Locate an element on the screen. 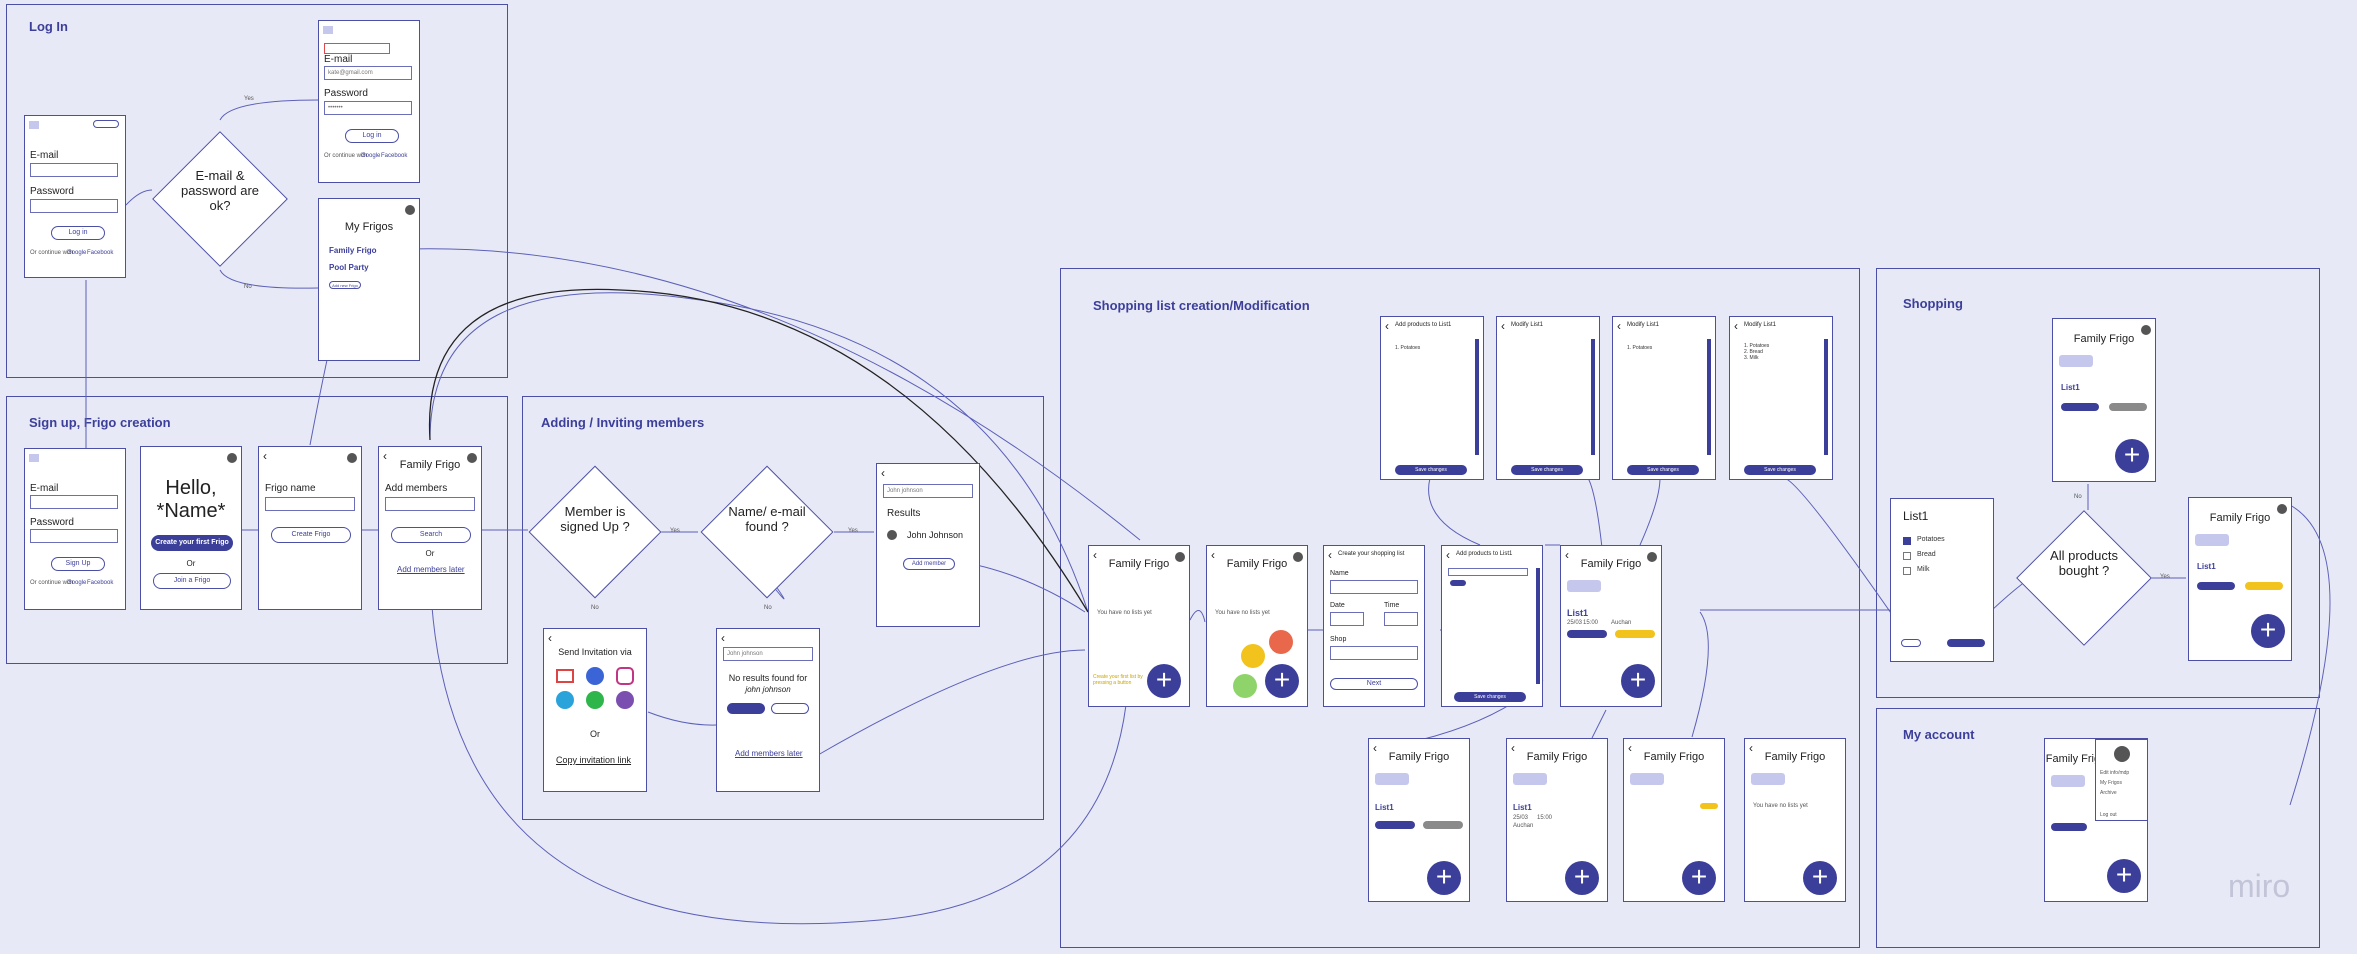 The width and height of the screenshot is (2357, 954). whatsapp-icon is located at coordinates (595, 700).